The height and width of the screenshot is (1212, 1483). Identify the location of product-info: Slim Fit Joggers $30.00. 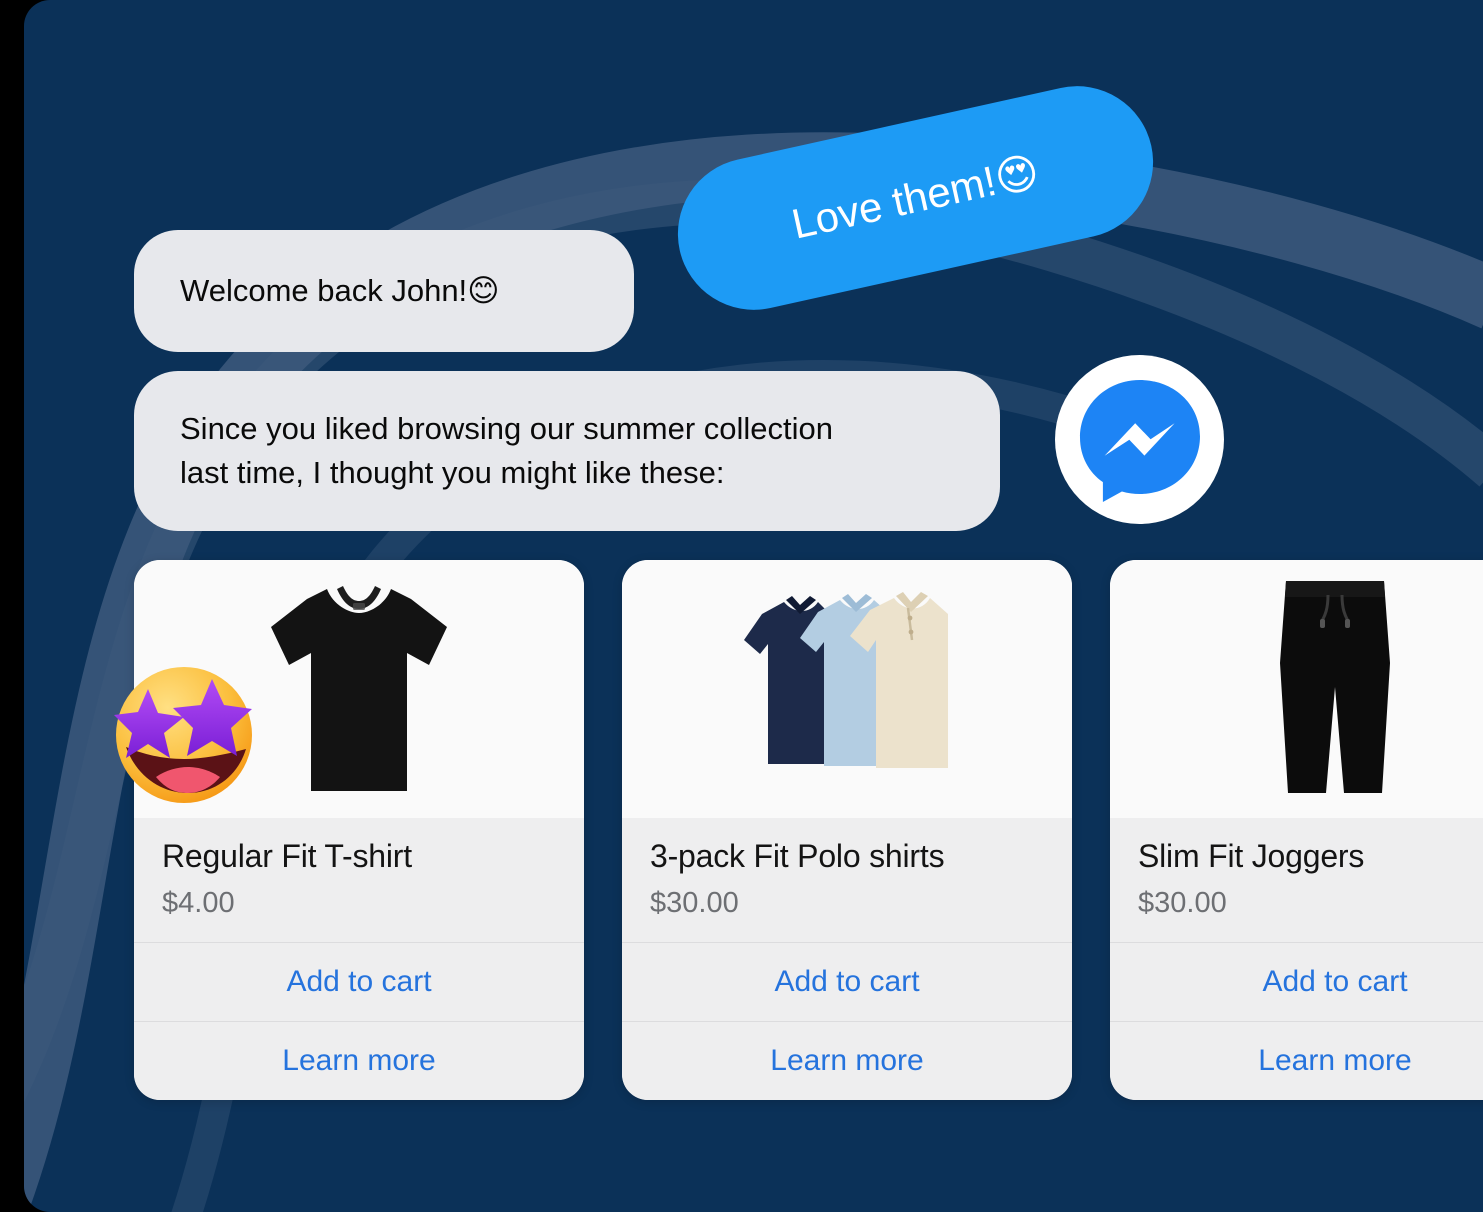
(1296, 880).